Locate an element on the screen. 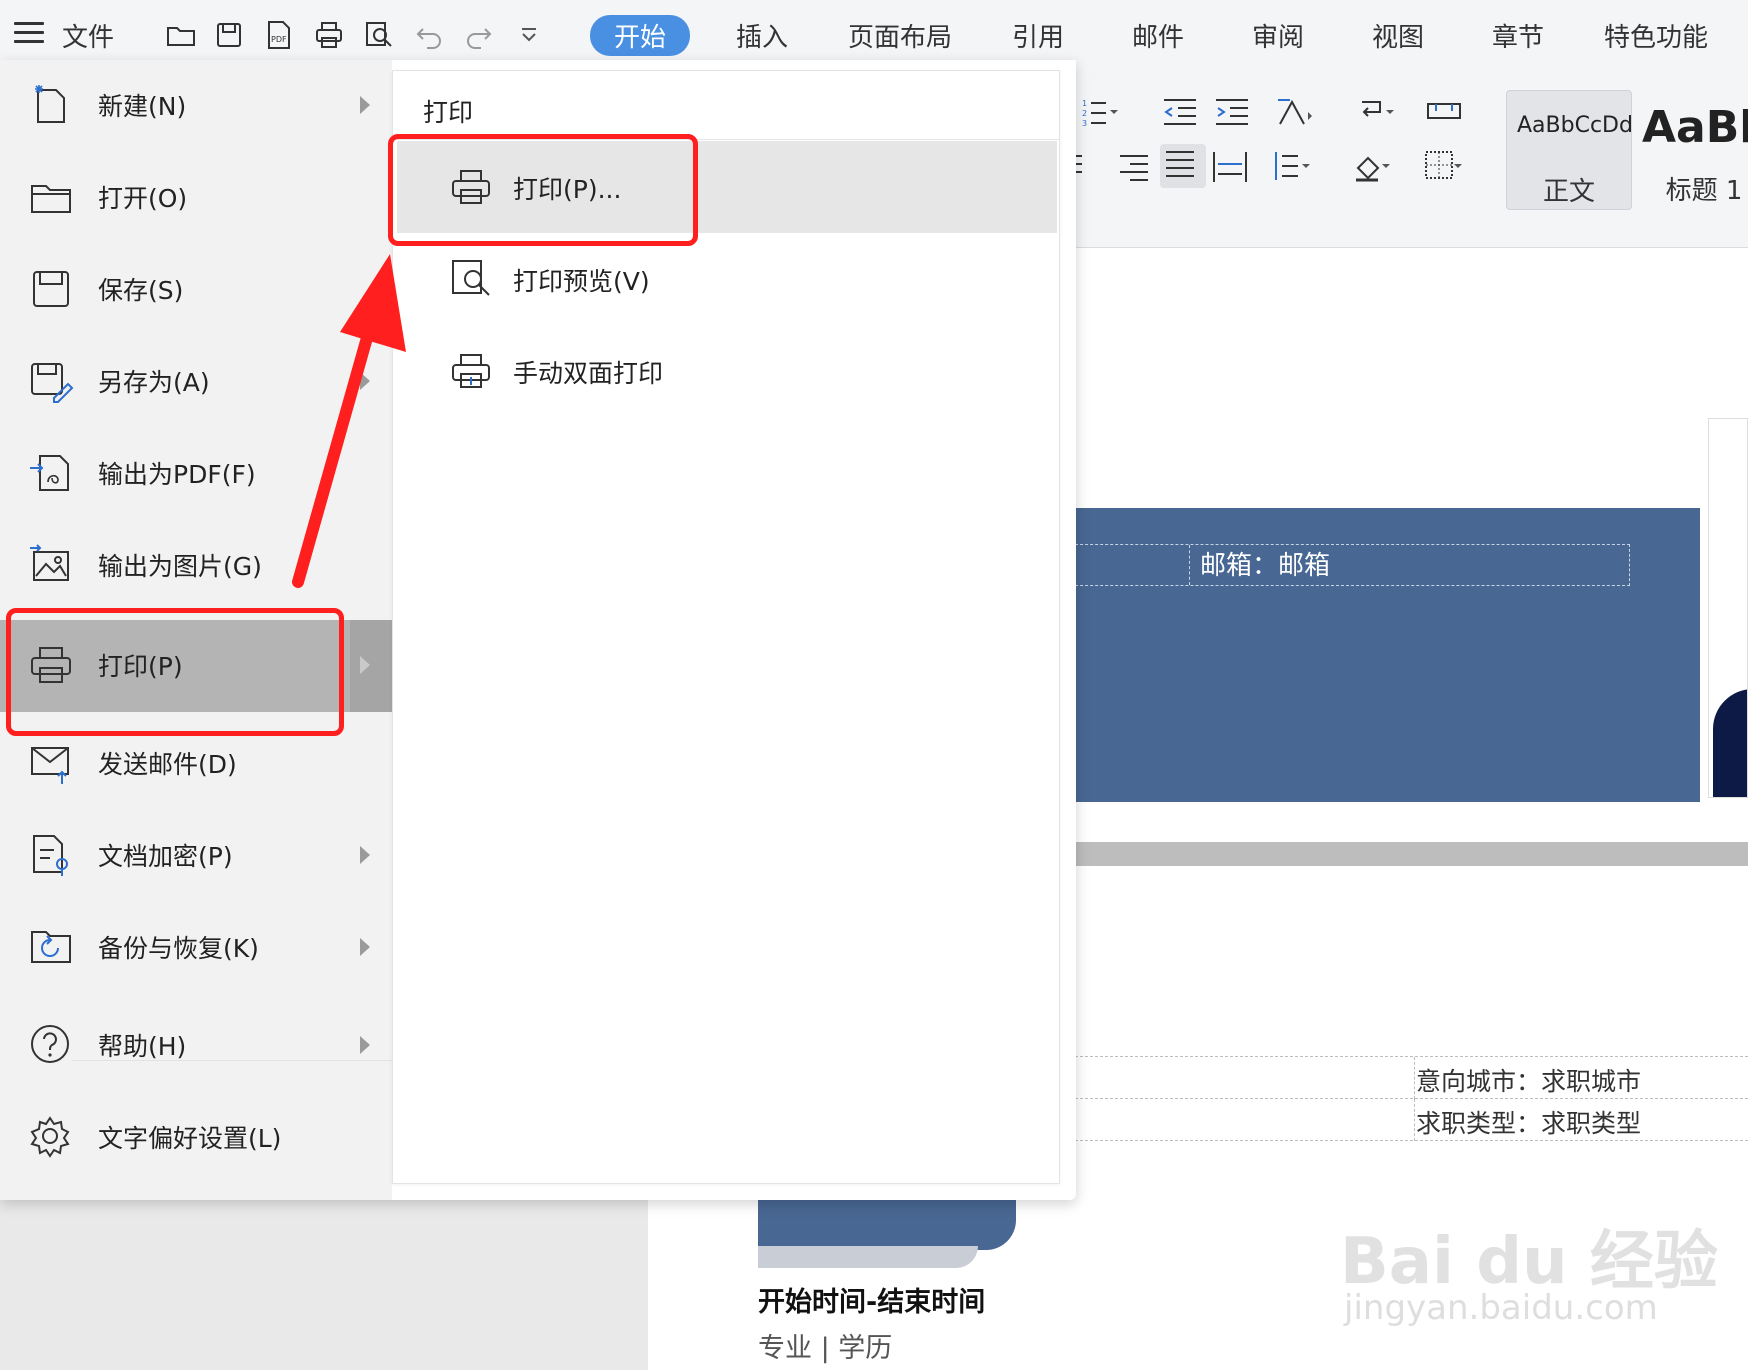 The width and height of the screenshot is (1748, 1370). tab-home: 开始 is located at coordinates (640, 35).